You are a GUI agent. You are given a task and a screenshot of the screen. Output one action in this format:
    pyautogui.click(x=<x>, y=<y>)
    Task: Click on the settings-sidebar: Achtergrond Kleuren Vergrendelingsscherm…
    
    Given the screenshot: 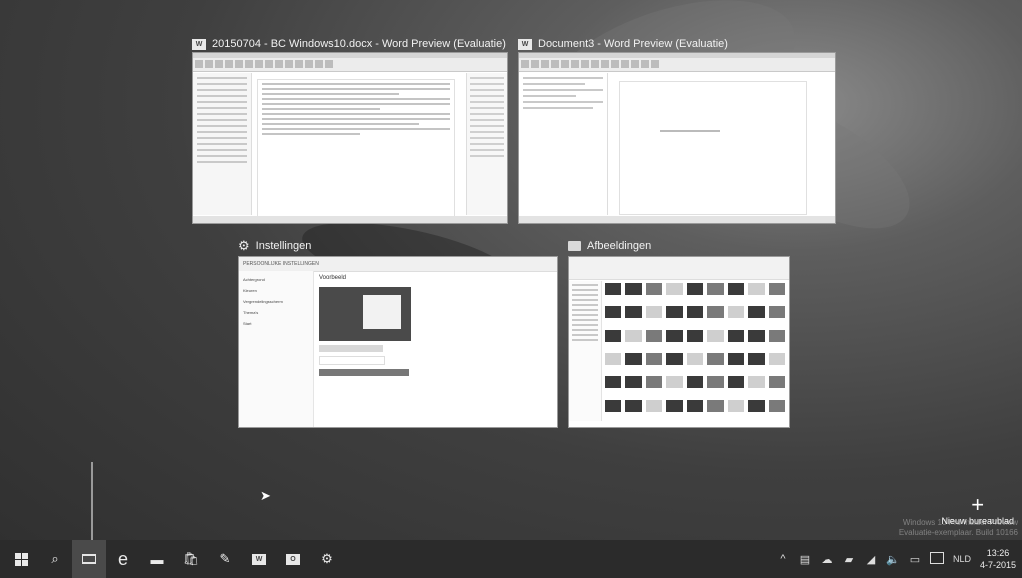 What is the action you would take?
    pyautogui.click(x=276, y=349)
    